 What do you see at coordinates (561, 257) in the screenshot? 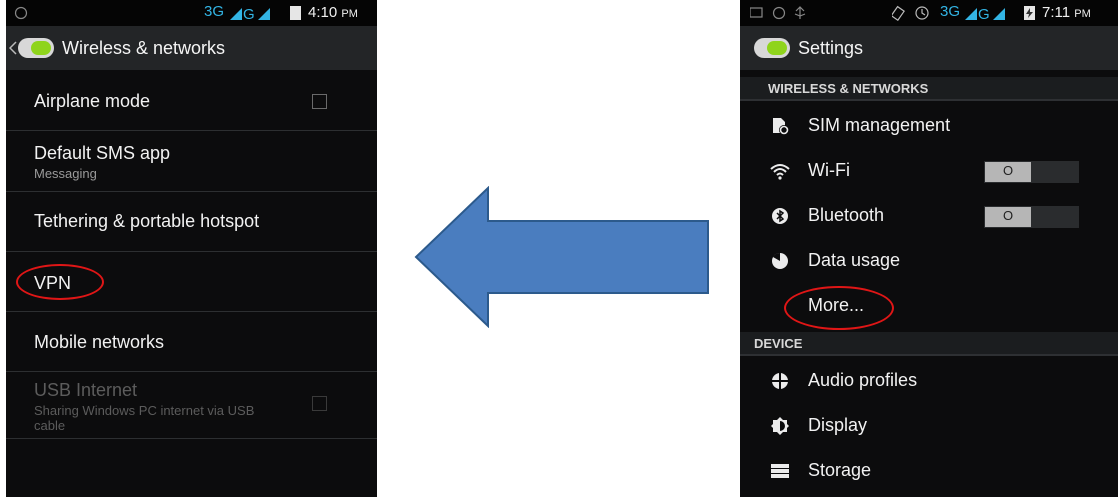
I see `left-arrow-icon` at bounding box center [561, 257].